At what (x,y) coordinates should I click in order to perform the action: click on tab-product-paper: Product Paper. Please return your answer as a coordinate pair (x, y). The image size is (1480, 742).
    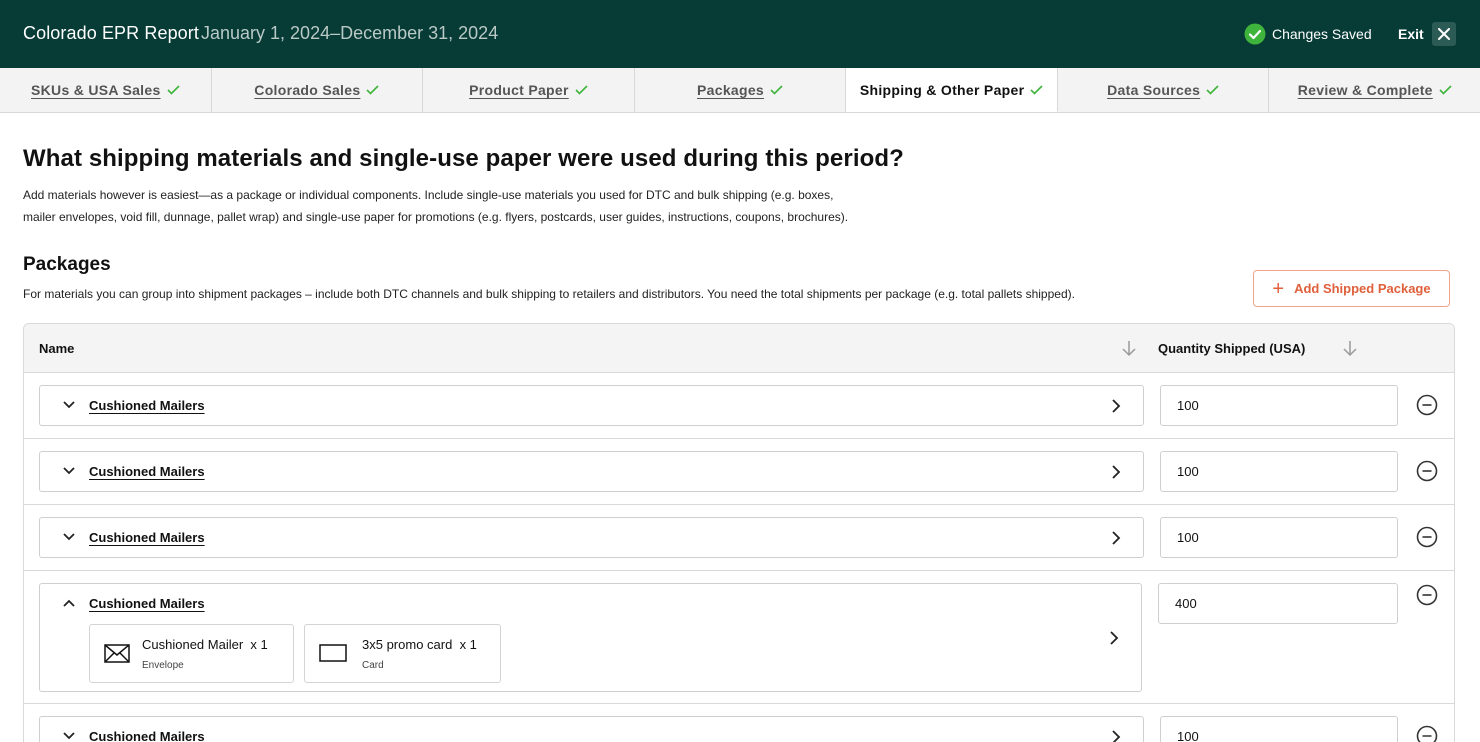
    Looking at the image, I should click on (529, 90).